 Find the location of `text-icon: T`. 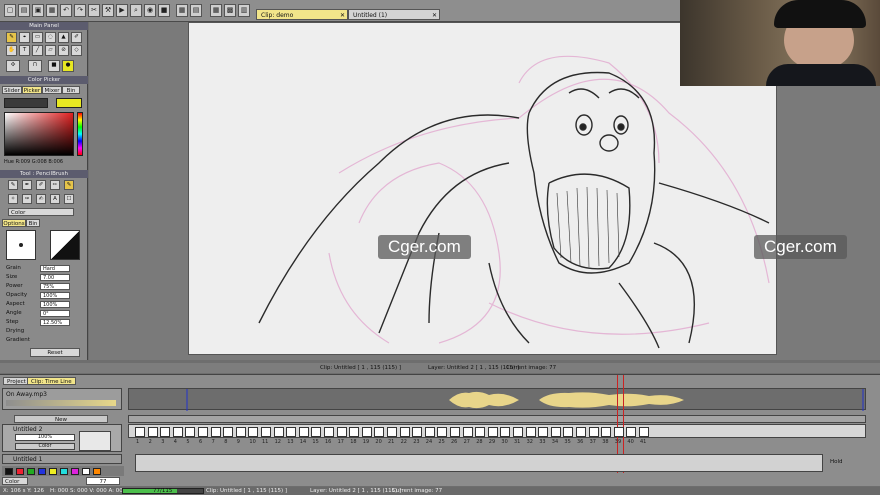

text-icon: T is located at coordinates (24, 50).